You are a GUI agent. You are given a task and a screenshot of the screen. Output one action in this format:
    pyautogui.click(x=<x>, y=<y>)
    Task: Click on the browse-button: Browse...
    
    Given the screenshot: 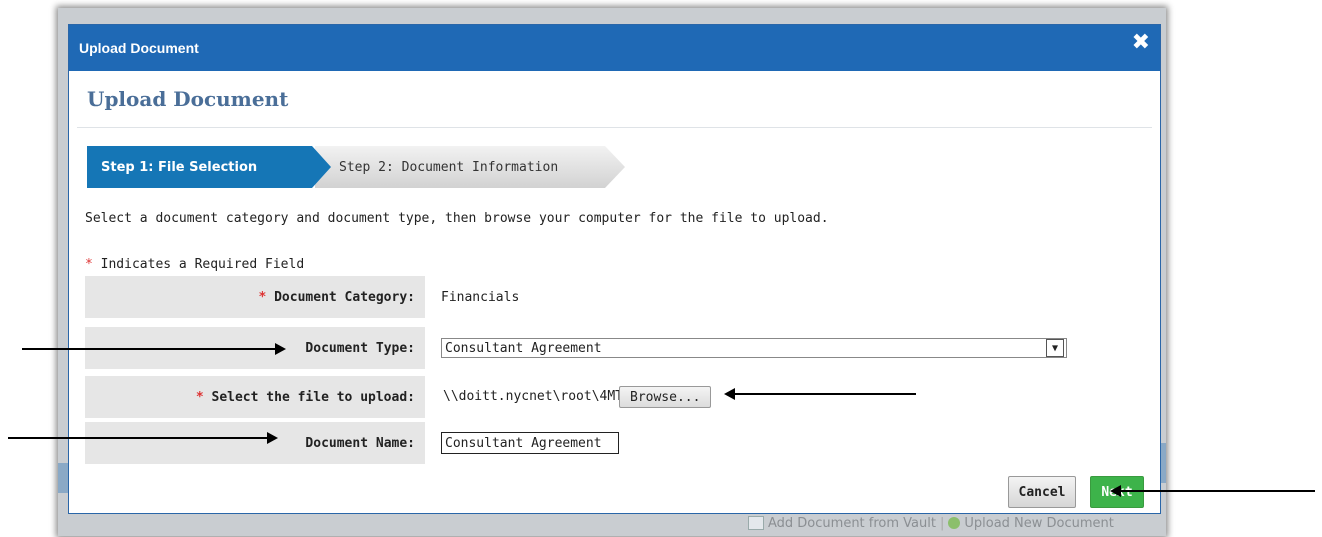 What is the action you would take?
    pyautogui.click(x=665, y=397)
    